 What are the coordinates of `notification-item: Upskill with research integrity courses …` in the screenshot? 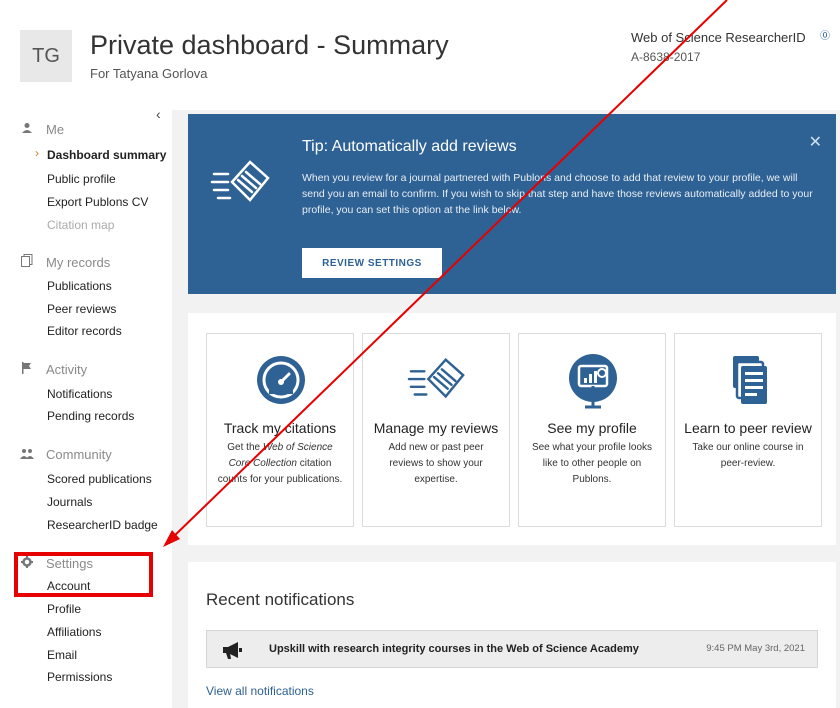 It's located at (512, 649).